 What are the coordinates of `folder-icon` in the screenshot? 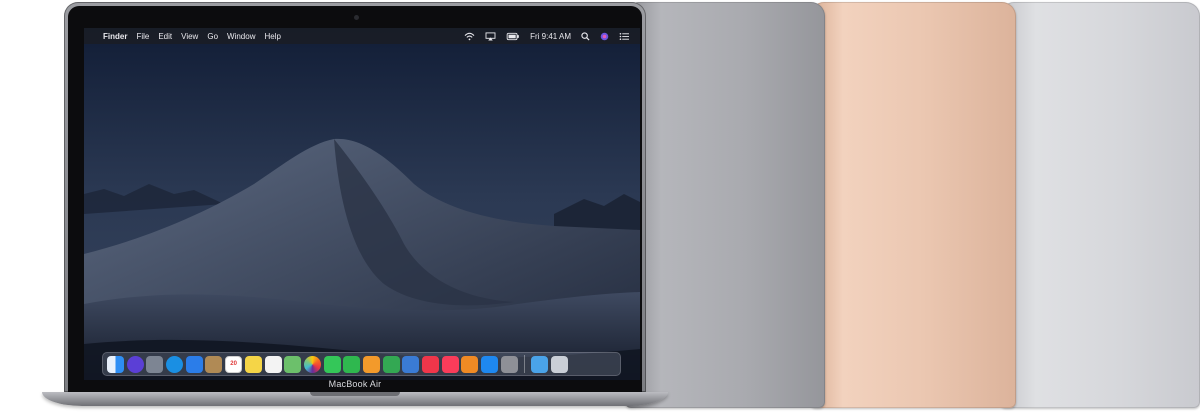 It's located at (540, 364).